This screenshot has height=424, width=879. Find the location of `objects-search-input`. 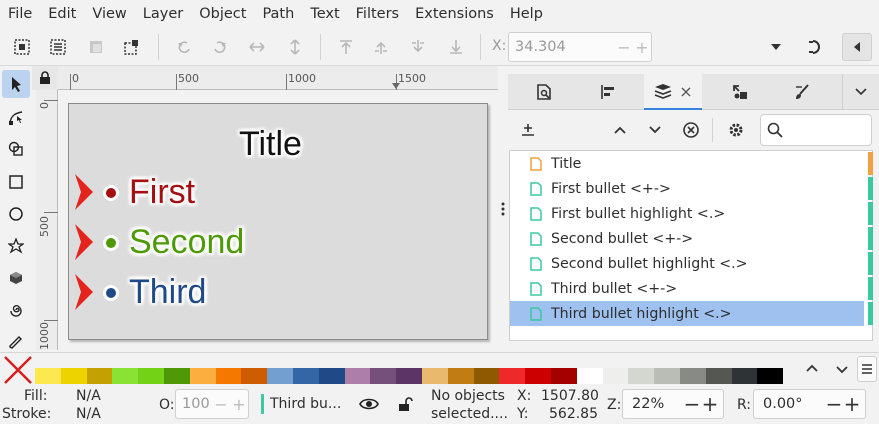

objects-search-input is located at coordinates (816, 130).